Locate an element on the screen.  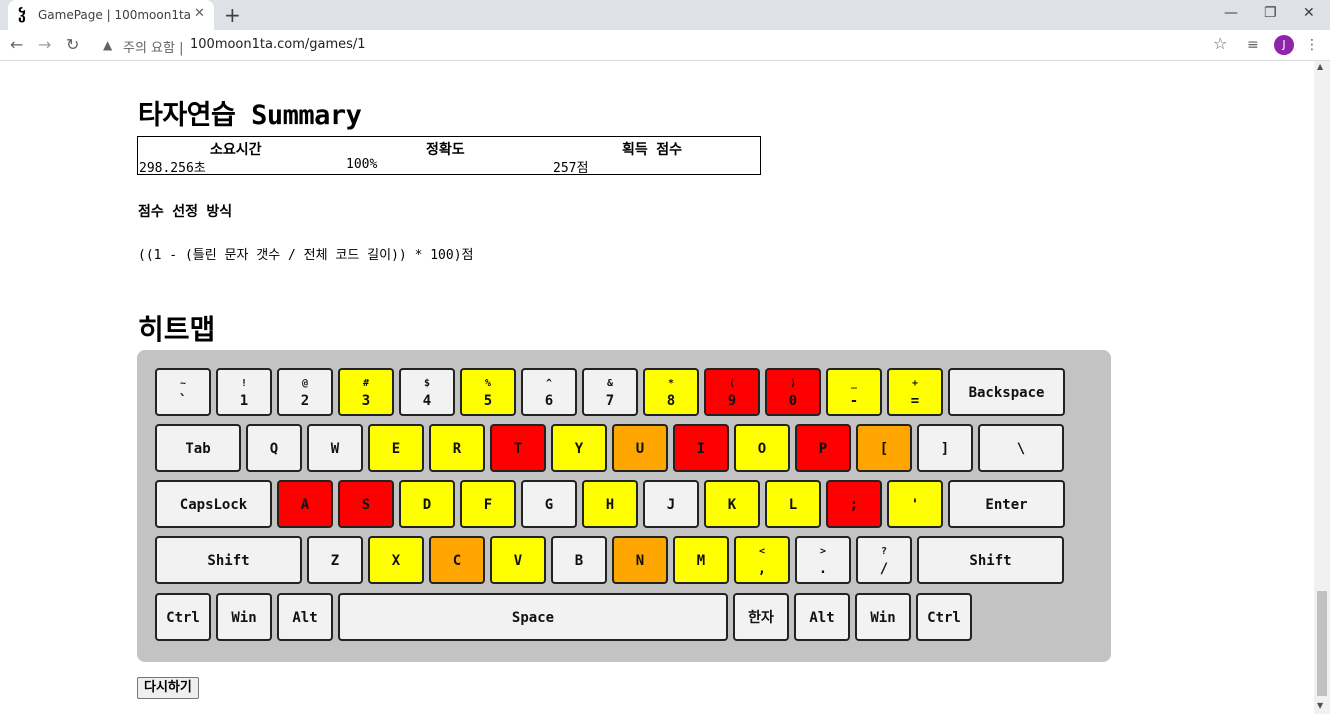
key-label: Ctrl is located at coordinates (944, 618).